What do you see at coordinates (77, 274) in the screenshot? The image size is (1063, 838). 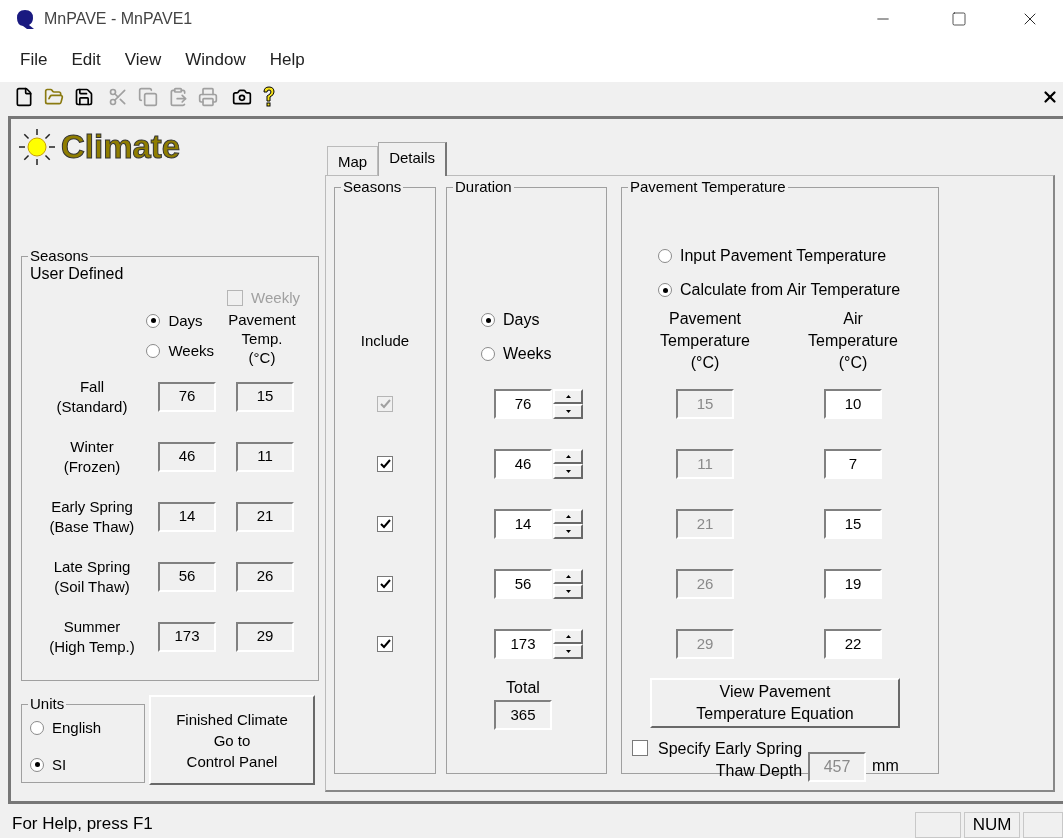 I see `group-subtitle: User Defined` at bounding box center [77, 274].